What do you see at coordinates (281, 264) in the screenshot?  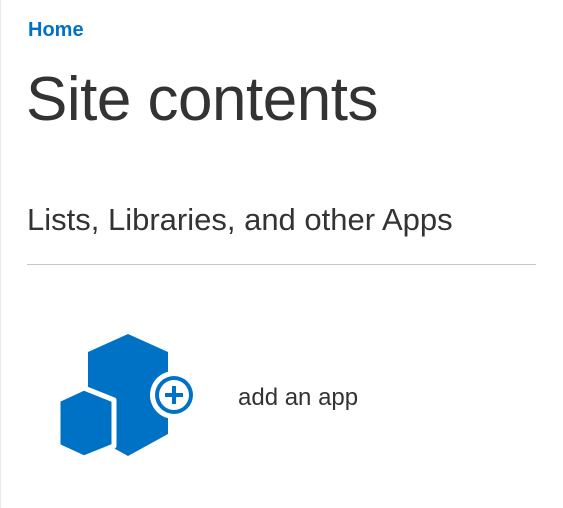 I see `section-divider` at bounding box center [281, 264].